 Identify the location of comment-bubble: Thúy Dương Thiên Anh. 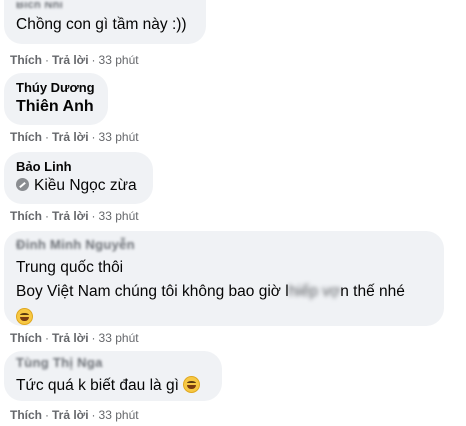
(56, 99).